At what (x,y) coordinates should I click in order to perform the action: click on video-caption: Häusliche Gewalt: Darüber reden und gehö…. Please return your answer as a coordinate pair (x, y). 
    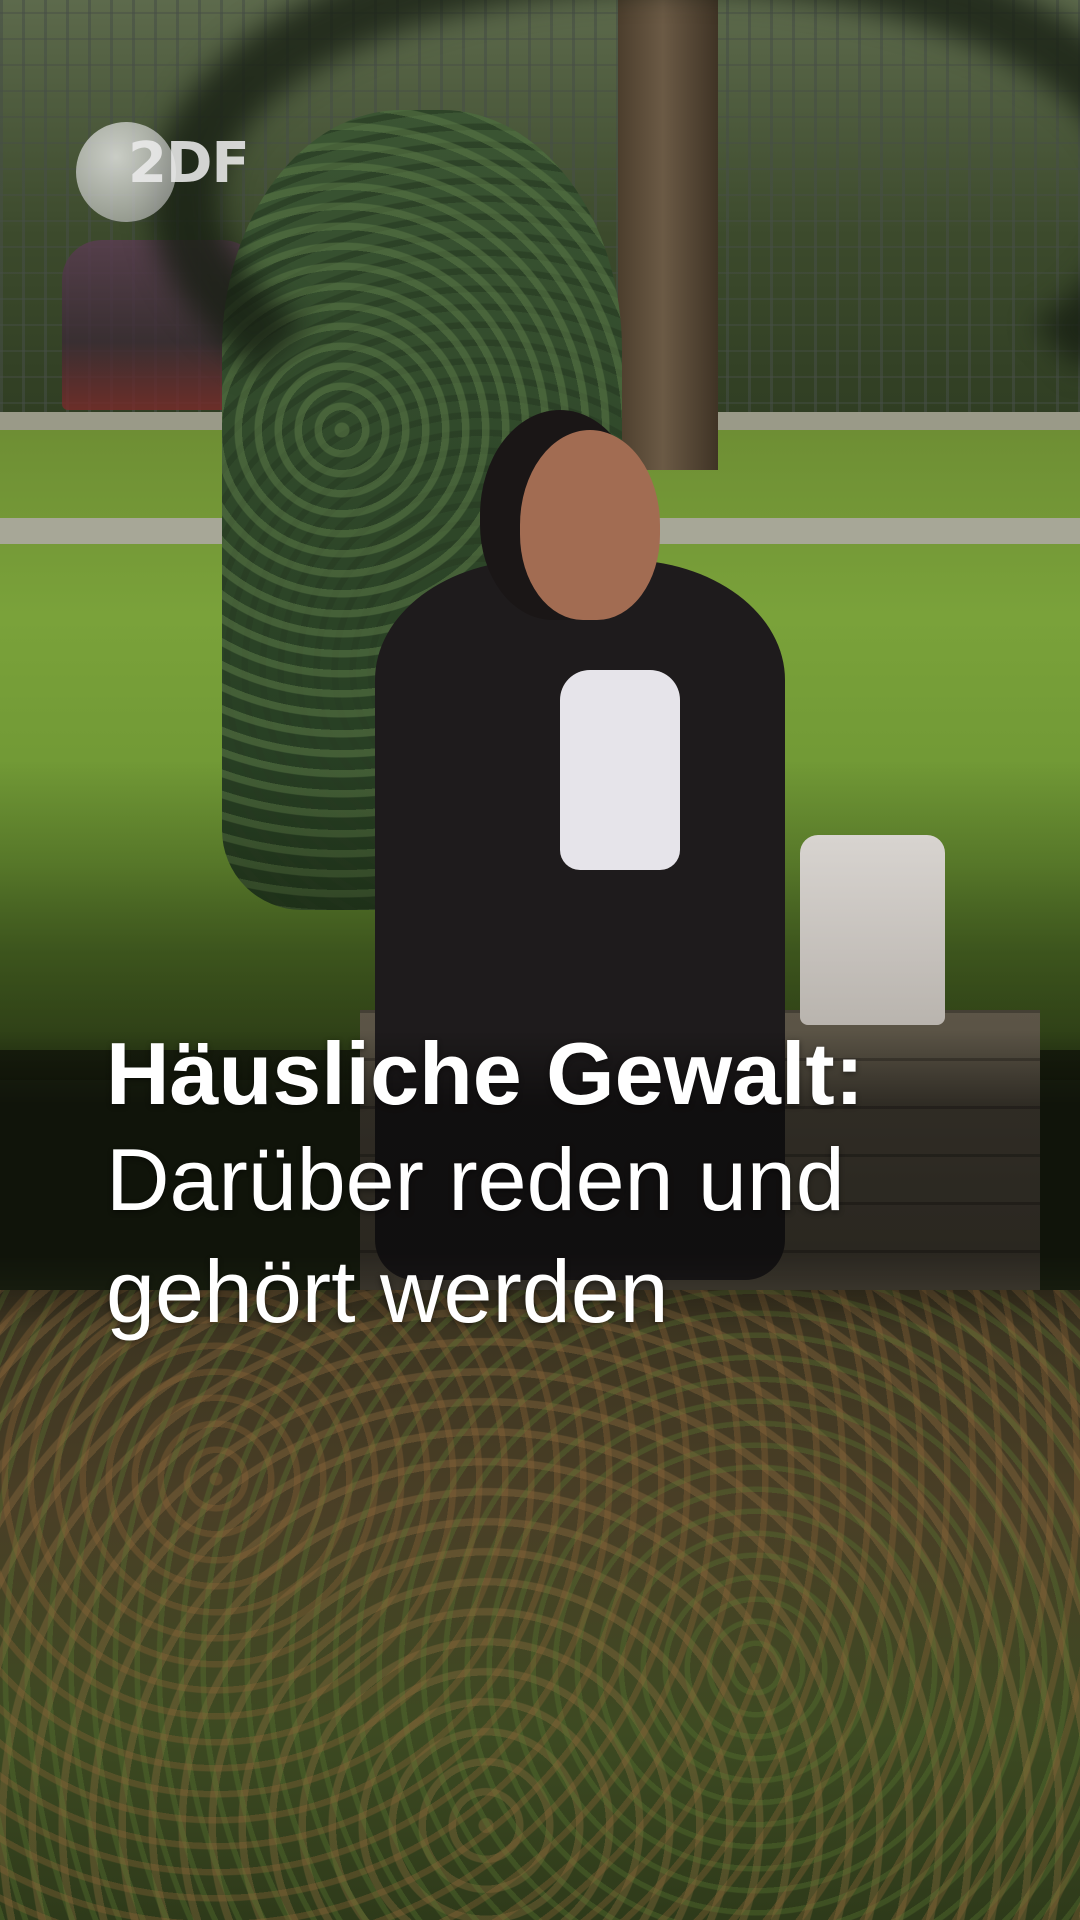
    Looking at the image, I should click on (576, 1186).